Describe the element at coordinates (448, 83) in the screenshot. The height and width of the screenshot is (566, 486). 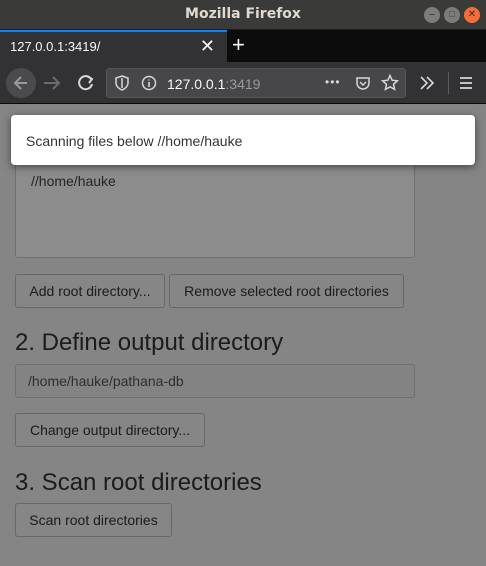
I see `toolbar-divider` at that location.